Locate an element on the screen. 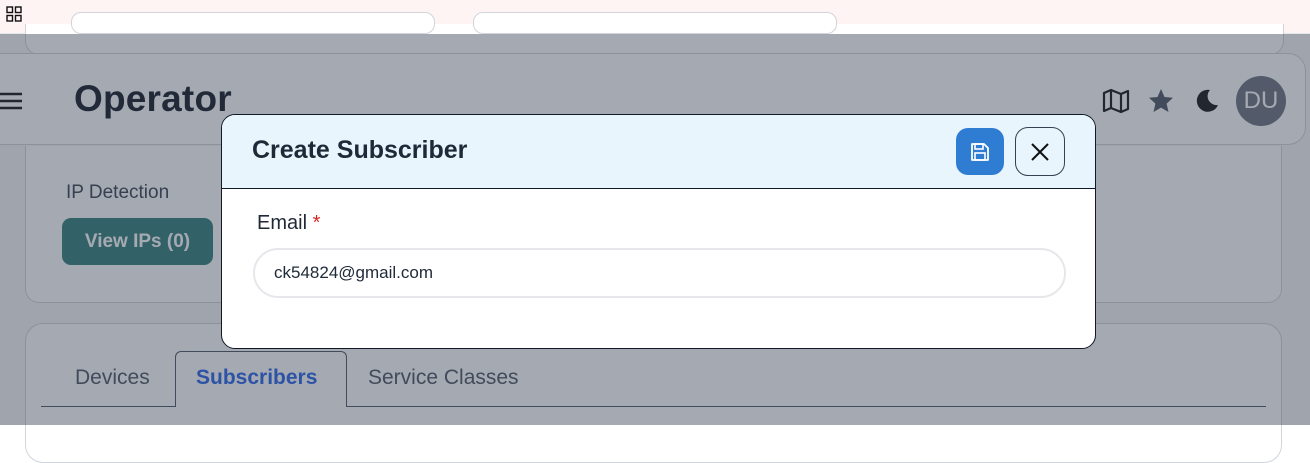  dialog-header: Create Subscriber is located at coordinates (658, 152).